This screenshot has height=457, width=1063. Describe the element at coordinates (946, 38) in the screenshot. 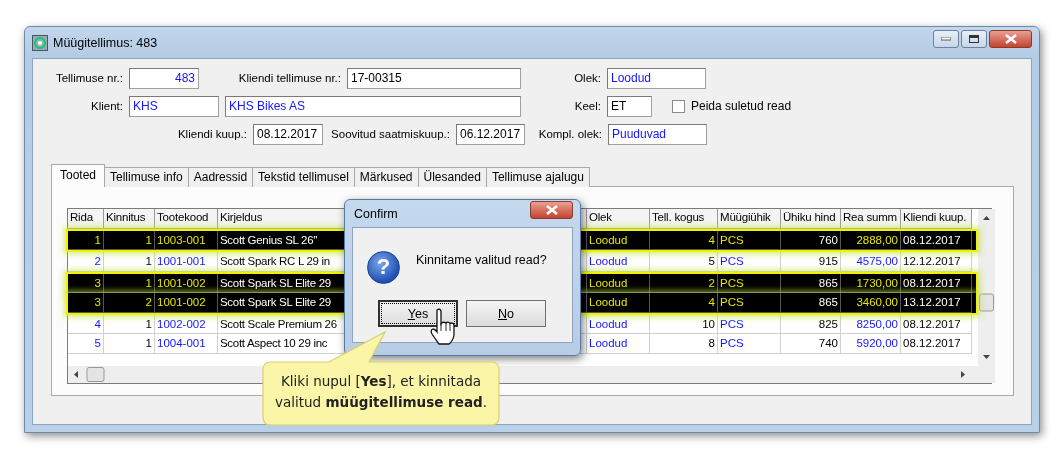

I see `minimize-icon` at that location.